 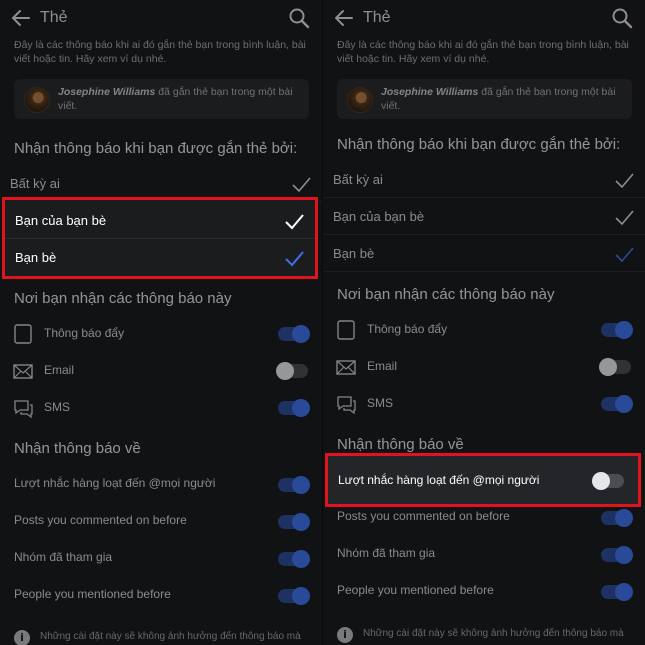 I want to click on highlighted-options-box: Bạn của bạn bè Bạn bè, so click(x=160, y=238).